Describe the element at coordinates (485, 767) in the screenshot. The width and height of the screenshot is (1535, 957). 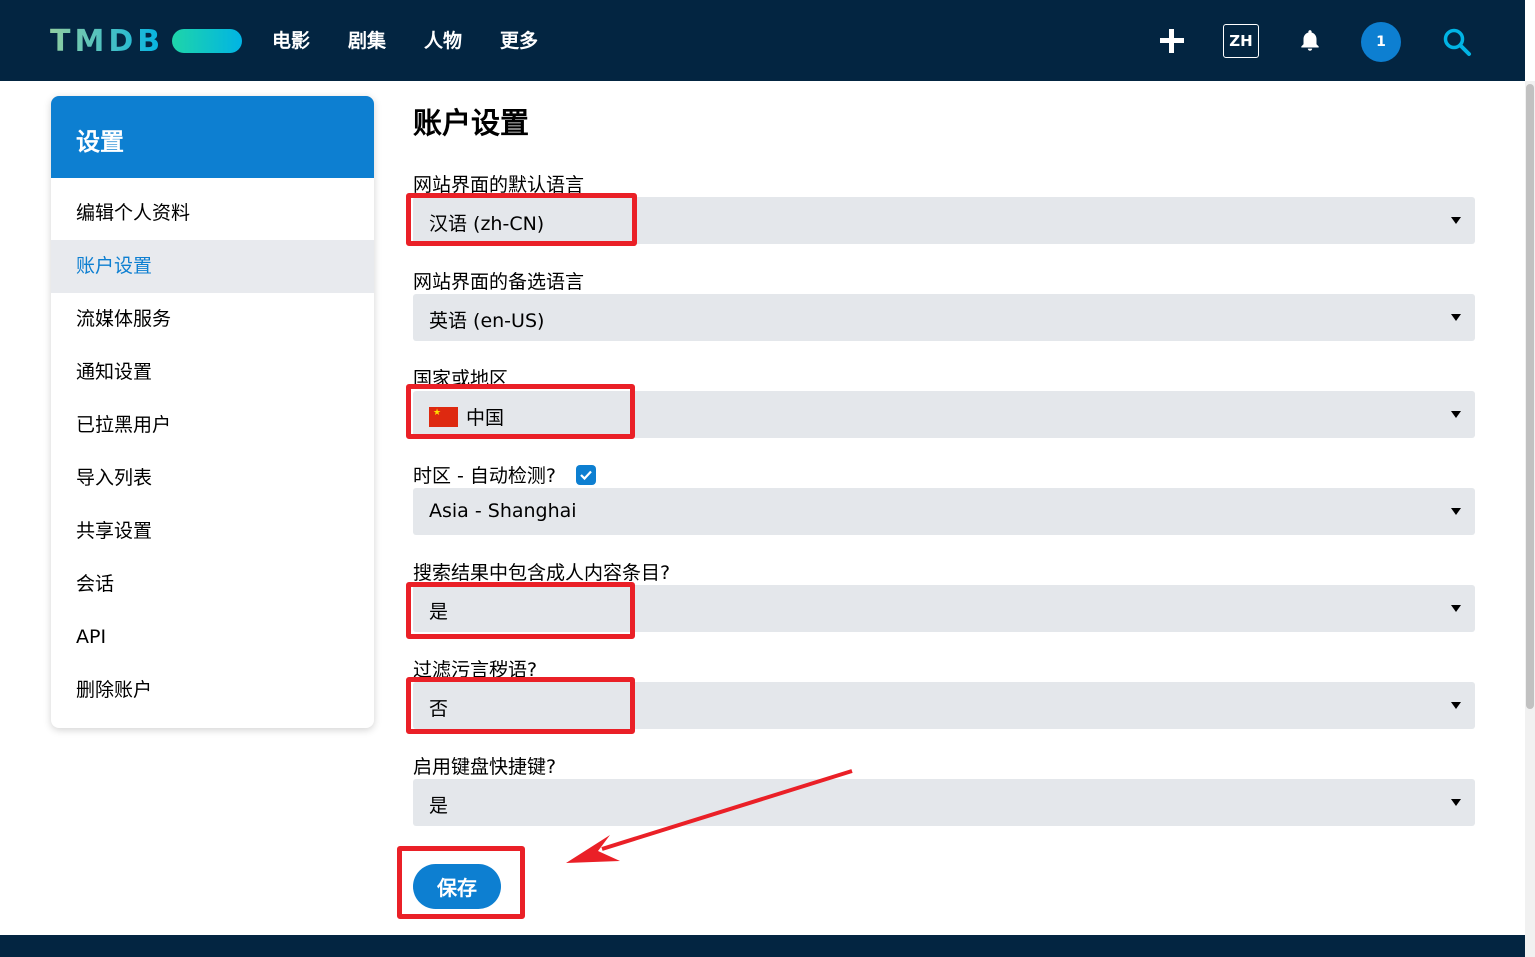
I see `keyboard-shortcuts-label: 启用键盘快捷键?` at that location.